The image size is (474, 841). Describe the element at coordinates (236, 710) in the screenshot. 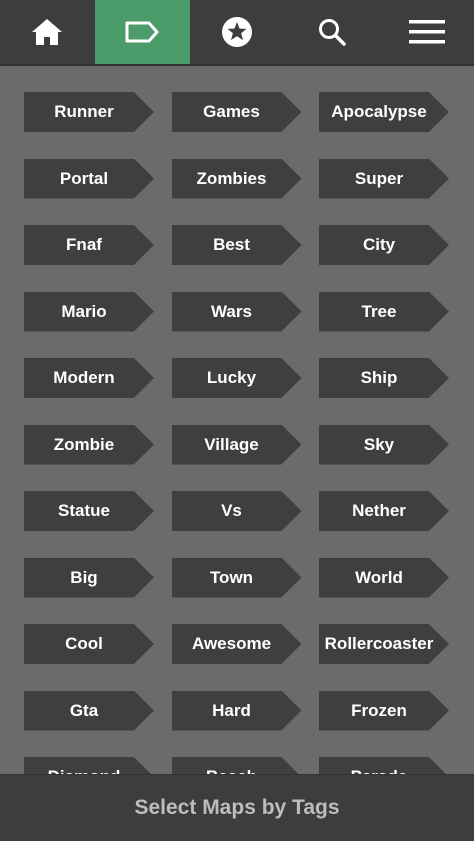

I see `tag-button: Hard` at that location.